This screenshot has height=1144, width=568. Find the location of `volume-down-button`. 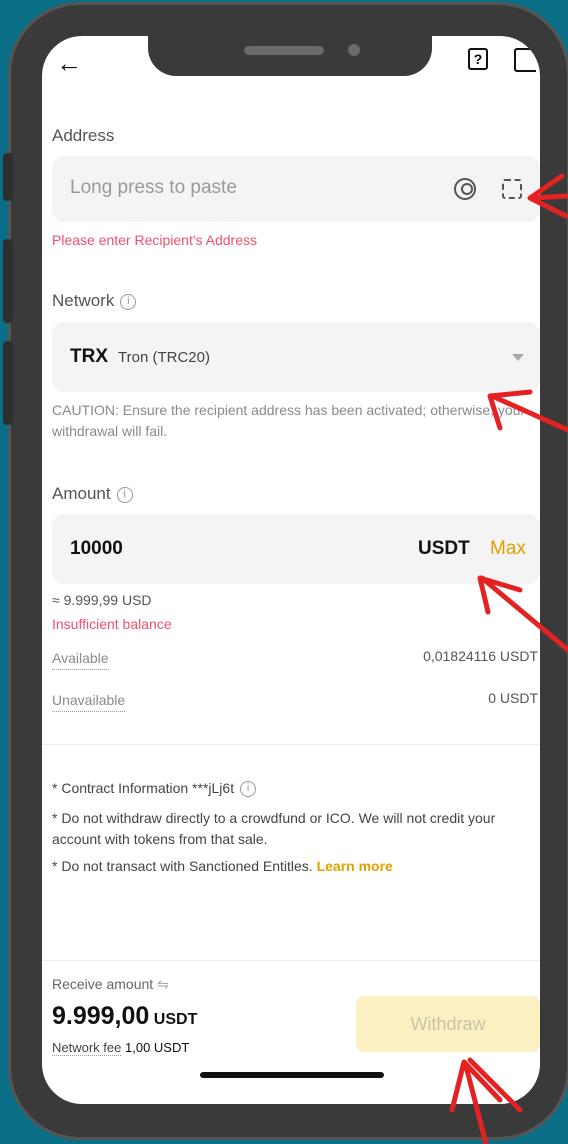

volume-down-button is located at coordinates (8, 383).